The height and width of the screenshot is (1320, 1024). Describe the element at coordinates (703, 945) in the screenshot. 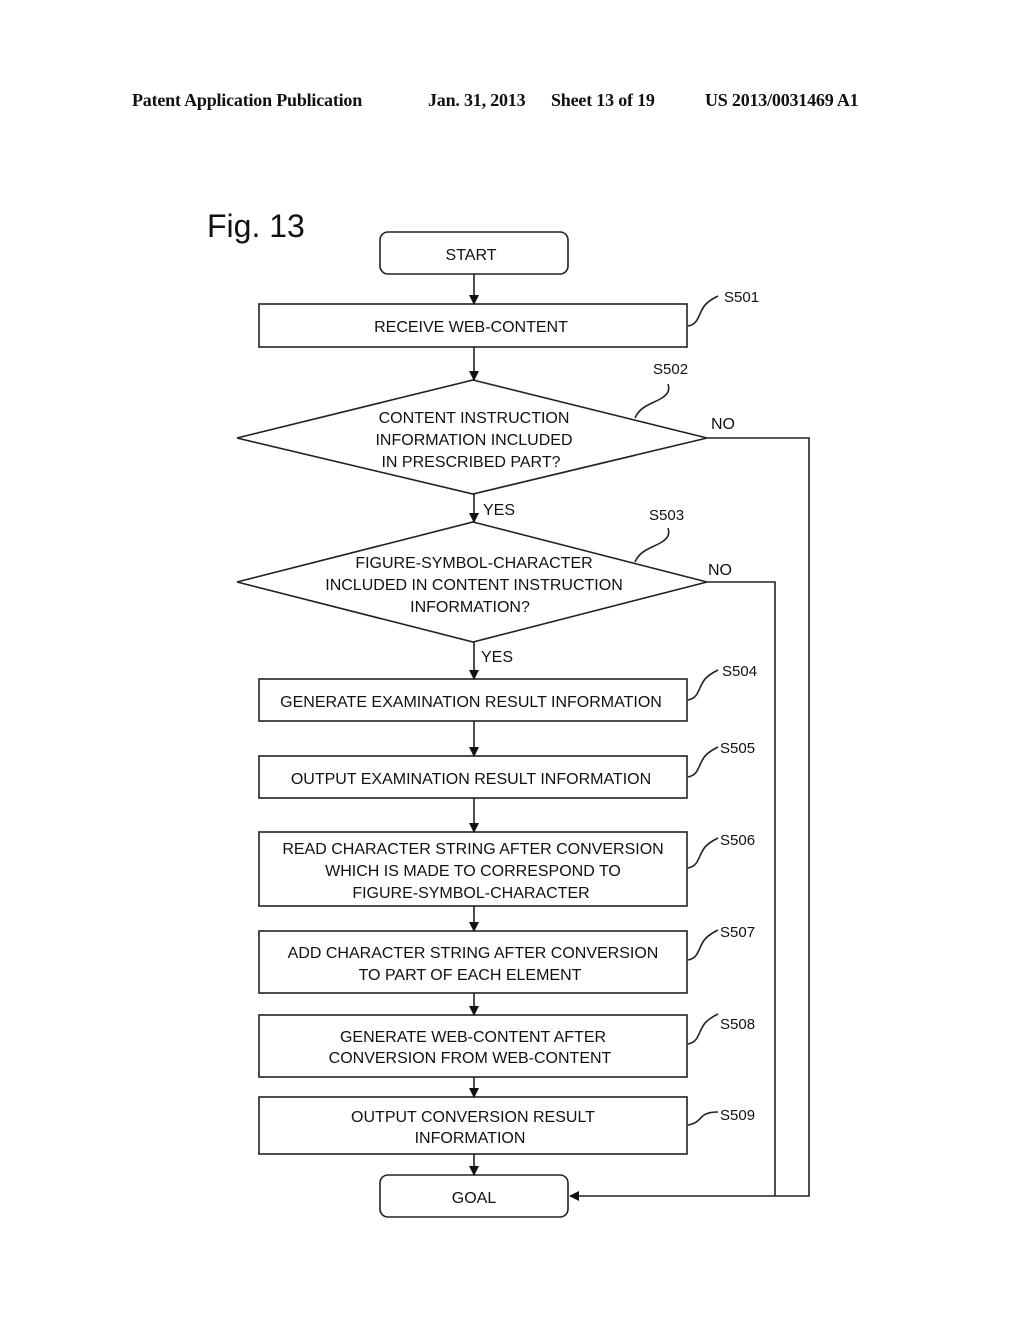

I see `leader-s507` at that location.